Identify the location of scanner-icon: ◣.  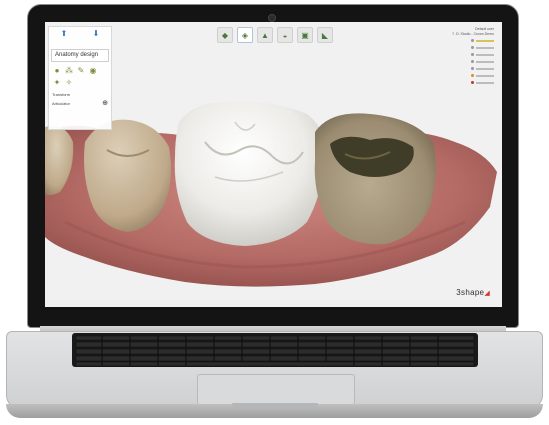
(325, 35).